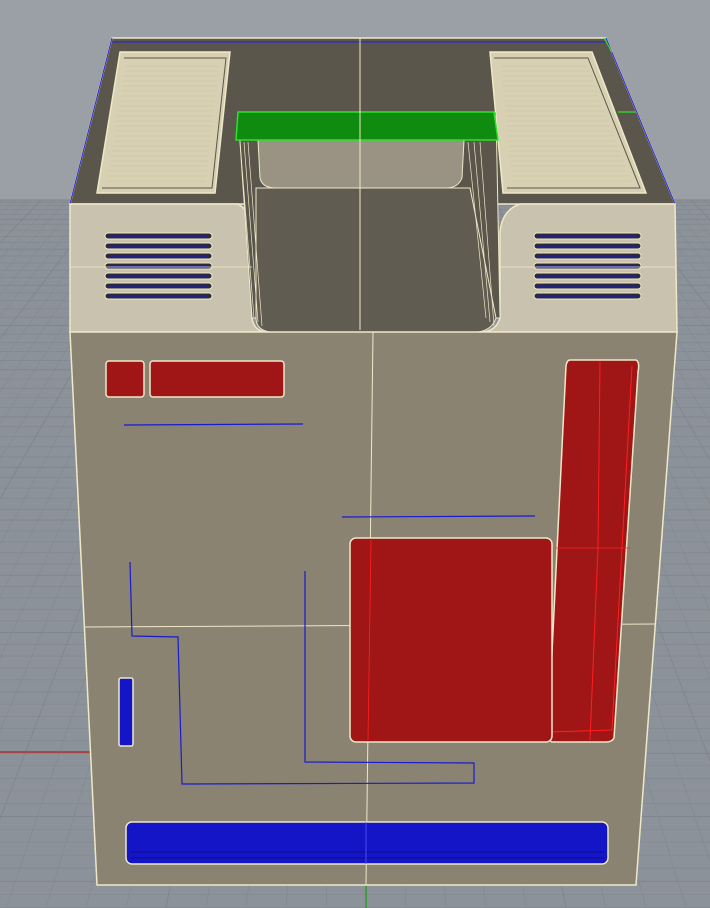  What do you see at coordinates (126, 712) in the screenshot?
I see `small-blue-indicator` at bounding box center [126, 712].